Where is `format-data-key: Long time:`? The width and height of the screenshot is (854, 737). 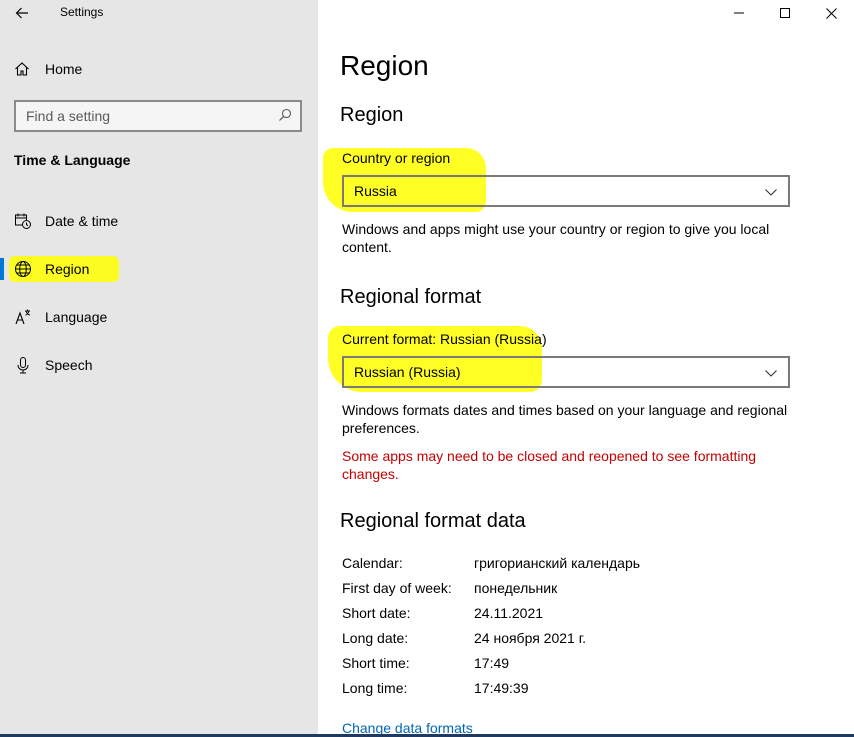 format-data-key: Long time: is located at coordinates (375, 688).